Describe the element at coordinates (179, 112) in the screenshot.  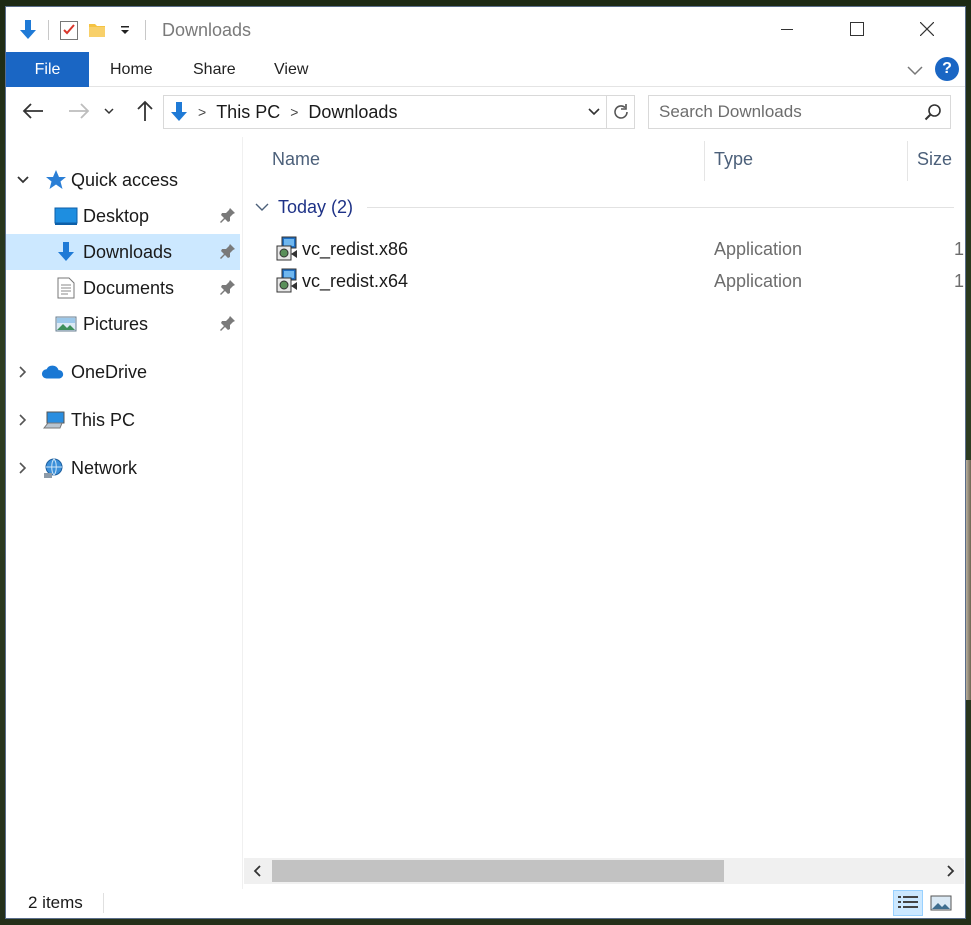
I see `downloads-folder-icon` at that location.